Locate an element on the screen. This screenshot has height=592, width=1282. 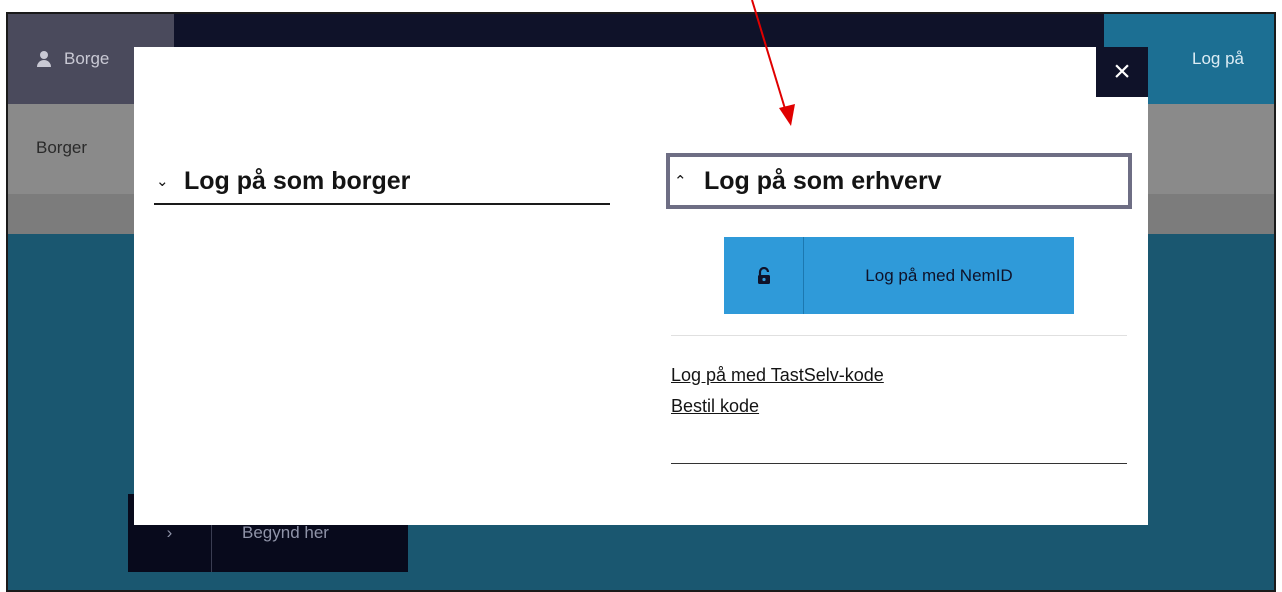
nemid-login-button: Log på med NemID is located at coordinates (899, 275).